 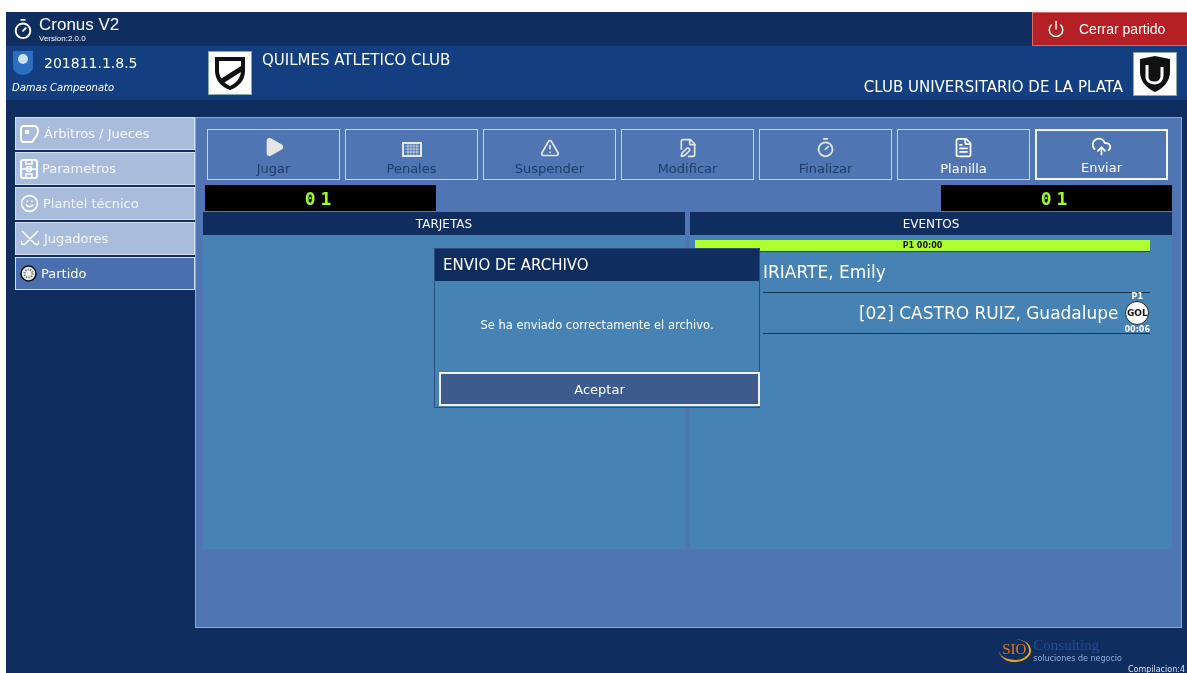 What do you see at coordinates (444, 223) in the screenshot?
I see `panel-header: TARJETAS` at bounding box center [444, 223].